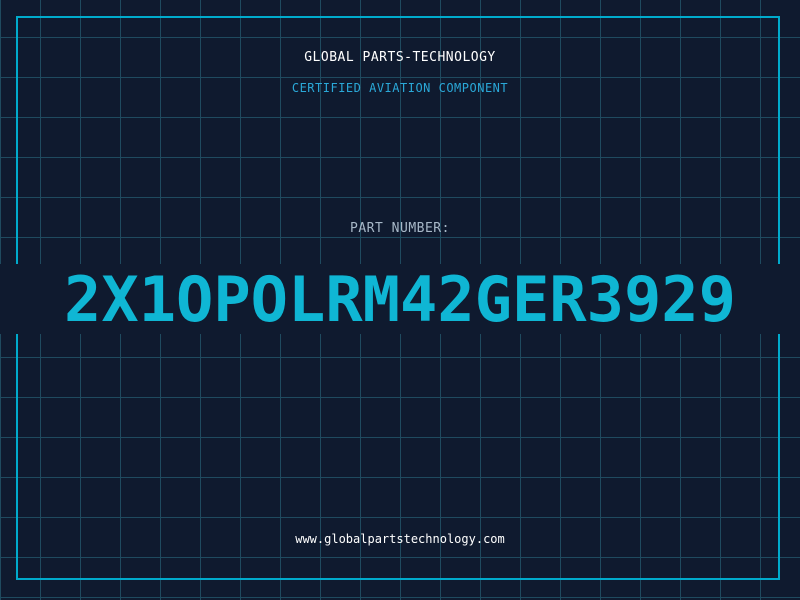  What do you see at coordinates (400, 299) in the screenshot?
I see `part-number-value: 2X1OPOLRM42GER3929` at bounding box center [400, 299].